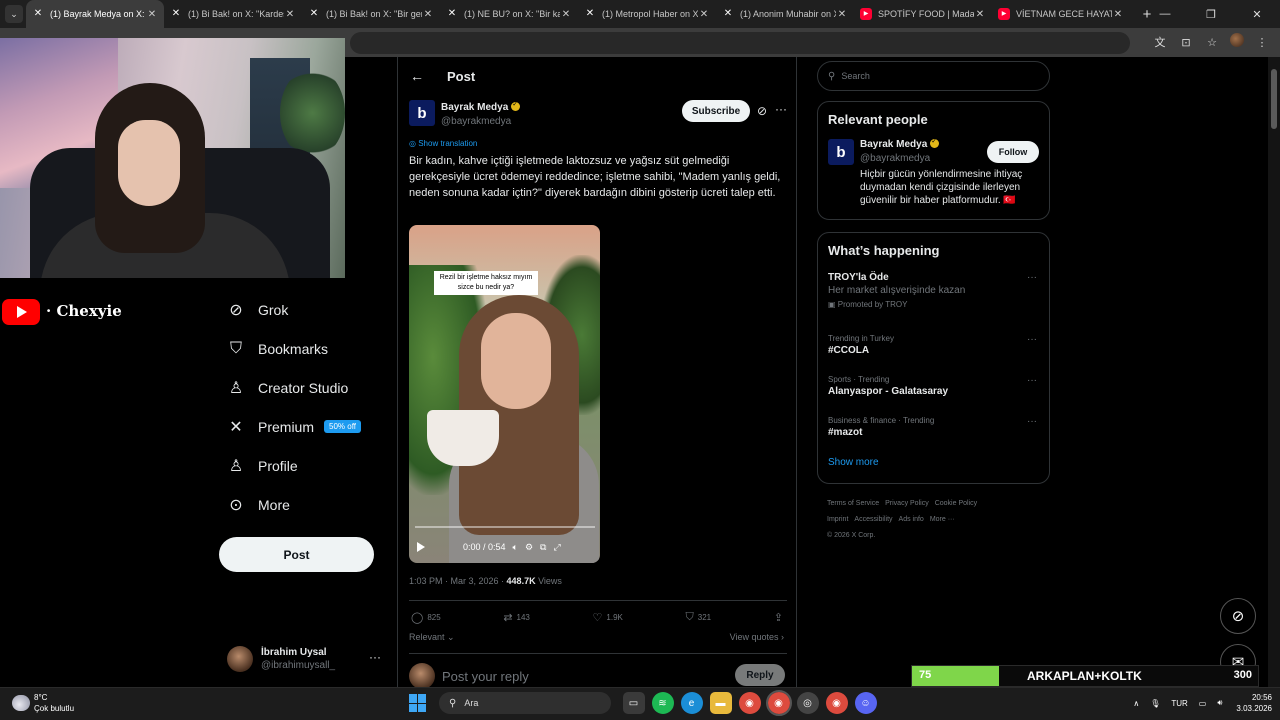  Describe the element at coordinates (1254, 703) in the screenshot. I see `clock: 20:56 3.03.2026` at that location.